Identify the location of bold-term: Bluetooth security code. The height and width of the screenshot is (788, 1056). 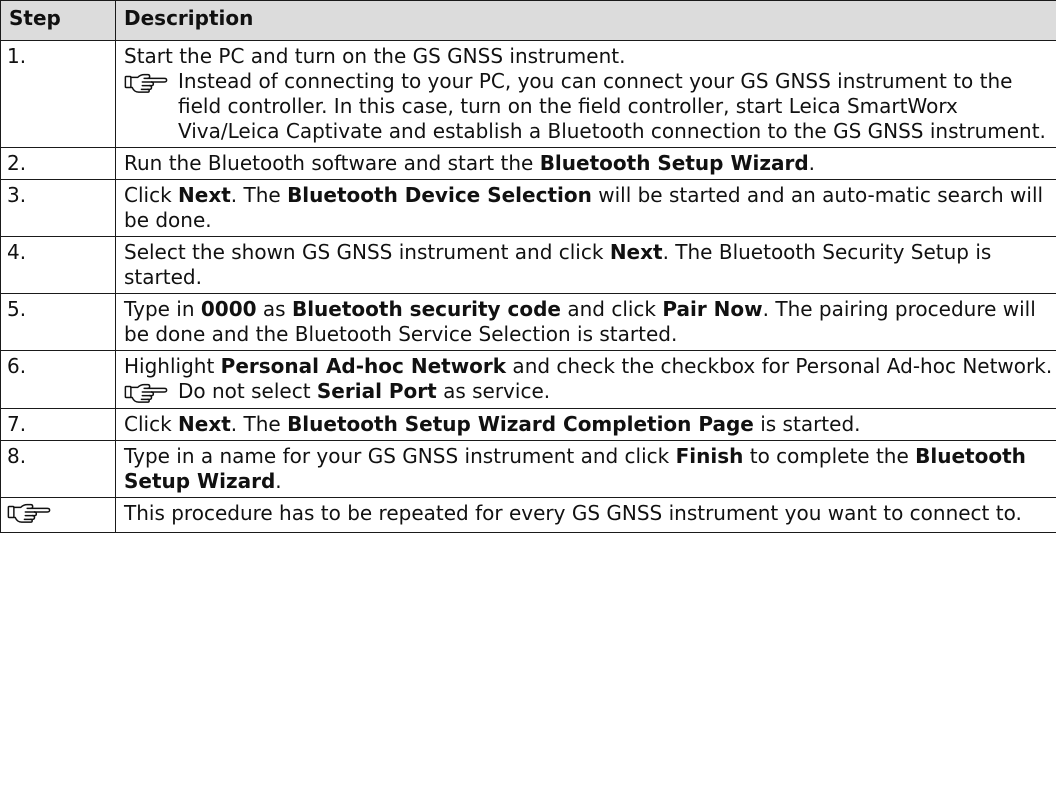
(426, 309).